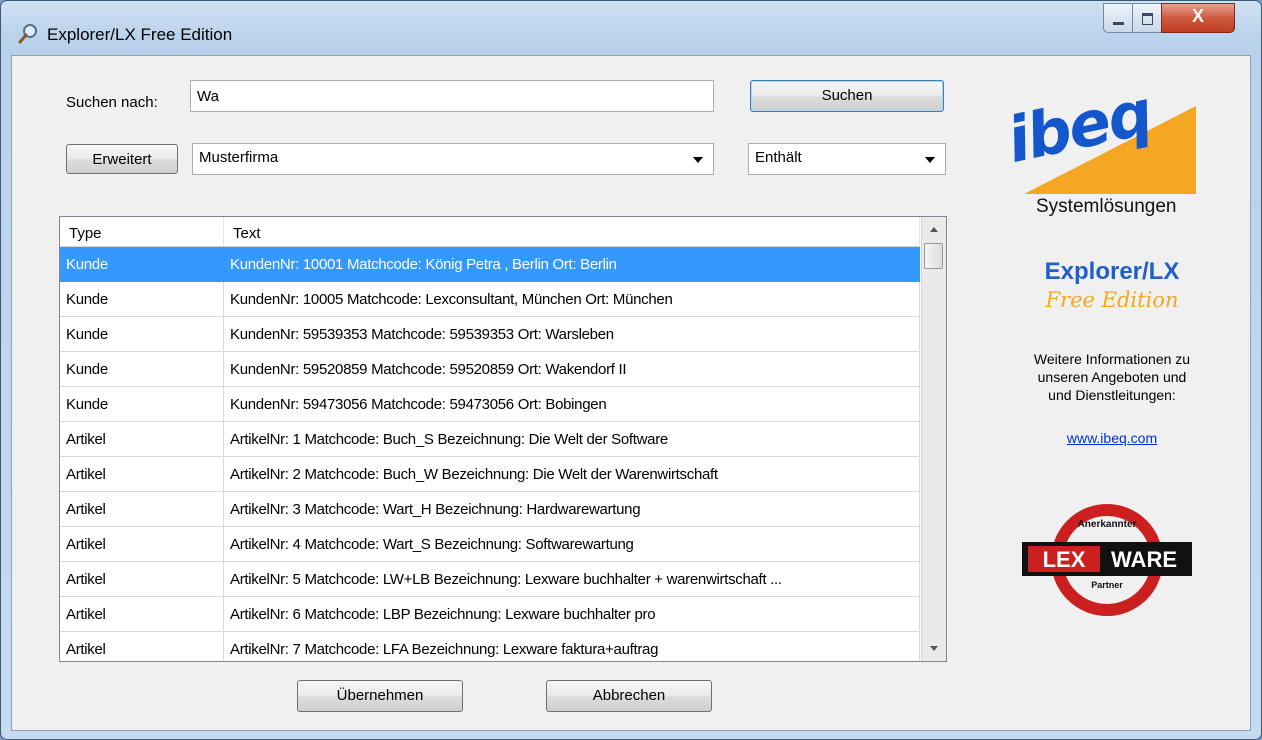 This screenshot has height=740, width=1262. Describe the element at coordinates (1106, 206) in the screenshot. I see `logo-subtitle: Systemlösungen` at that location.